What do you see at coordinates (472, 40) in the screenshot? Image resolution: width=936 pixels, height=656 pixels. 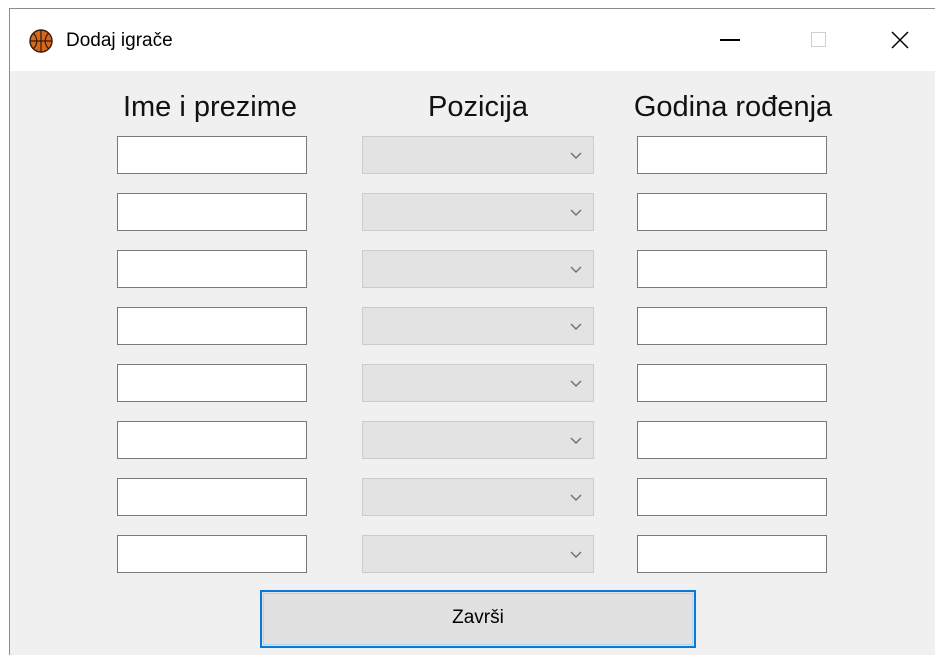 I see `title-bar: Dodaj igrače` at bounding box center [472, 40].